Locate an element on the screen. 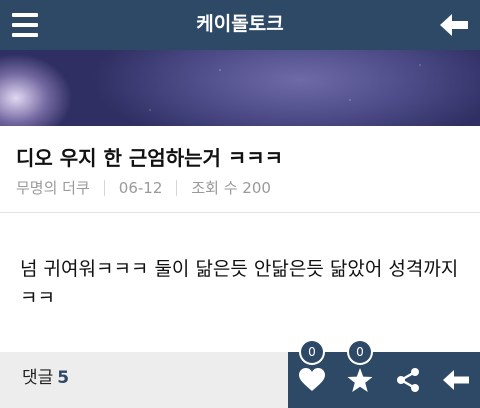  share-icon is located at coordinates (408, 380).